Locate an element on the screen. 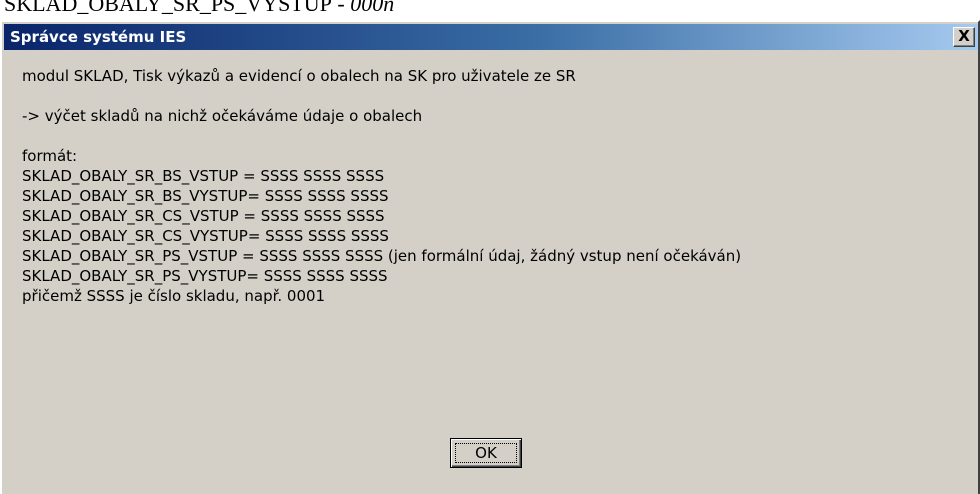  ok-button: OK is located at coordinates (486, 453).